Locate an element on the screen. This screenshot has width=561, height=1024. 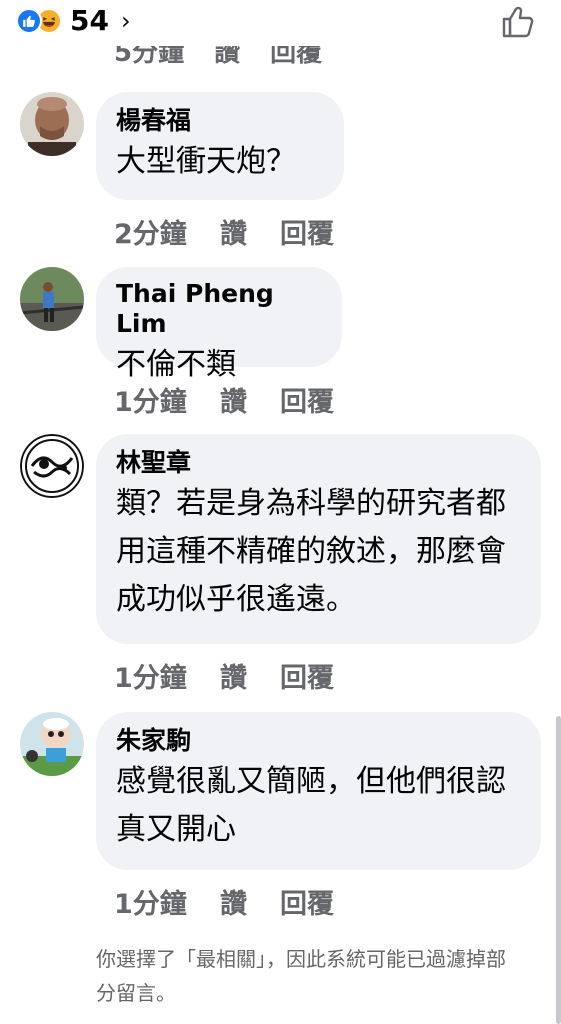
reactions-summary: 54 › is located at coordinates (73, 21).